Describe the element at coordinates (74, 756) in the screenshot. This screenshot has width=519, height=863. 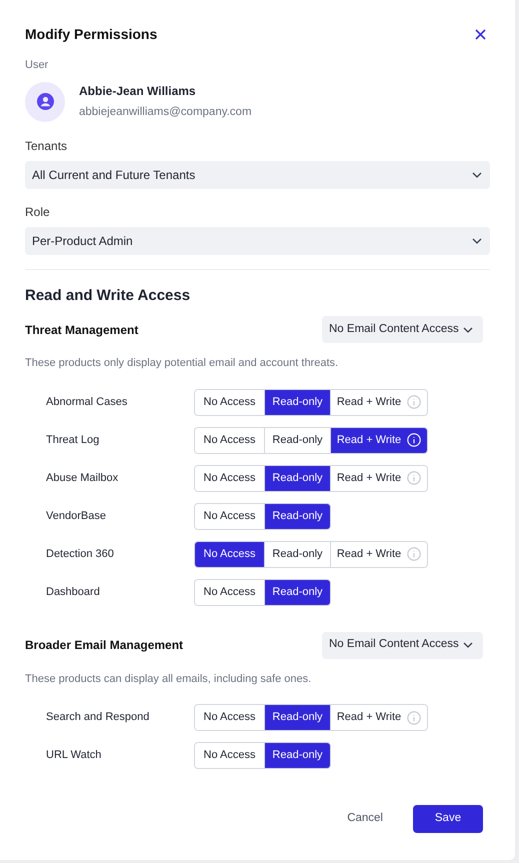
I see `product-name: URL Watch` at that location.